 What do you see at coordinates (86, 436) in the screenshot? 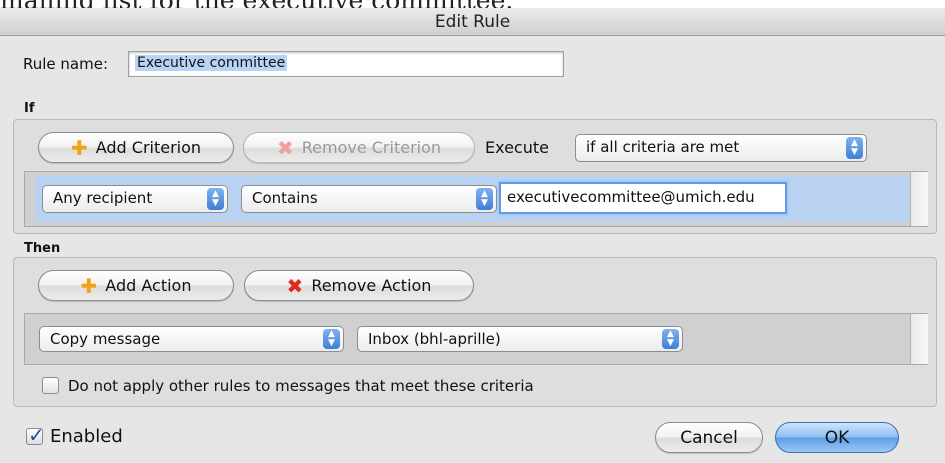
I see `enabled-label: Enabled` at bounding box center [86, 436].